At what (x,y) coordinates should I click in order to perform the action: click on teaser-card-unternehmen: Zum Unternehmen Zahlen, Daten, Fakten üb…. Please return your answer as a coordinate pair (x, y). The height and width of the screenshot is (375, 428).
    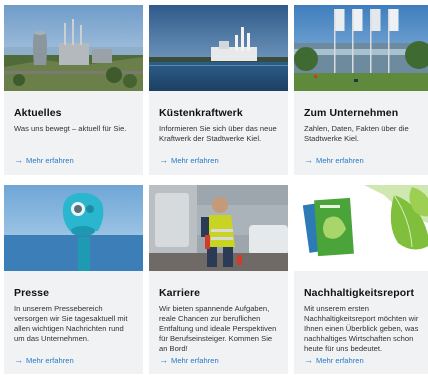
    Looking at the image, I should click on (361, 90).